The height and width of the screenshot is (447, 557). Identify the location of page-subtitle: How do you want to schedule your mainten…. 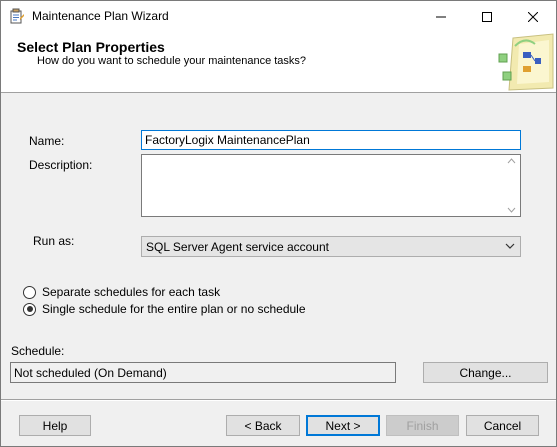
(172, 61).